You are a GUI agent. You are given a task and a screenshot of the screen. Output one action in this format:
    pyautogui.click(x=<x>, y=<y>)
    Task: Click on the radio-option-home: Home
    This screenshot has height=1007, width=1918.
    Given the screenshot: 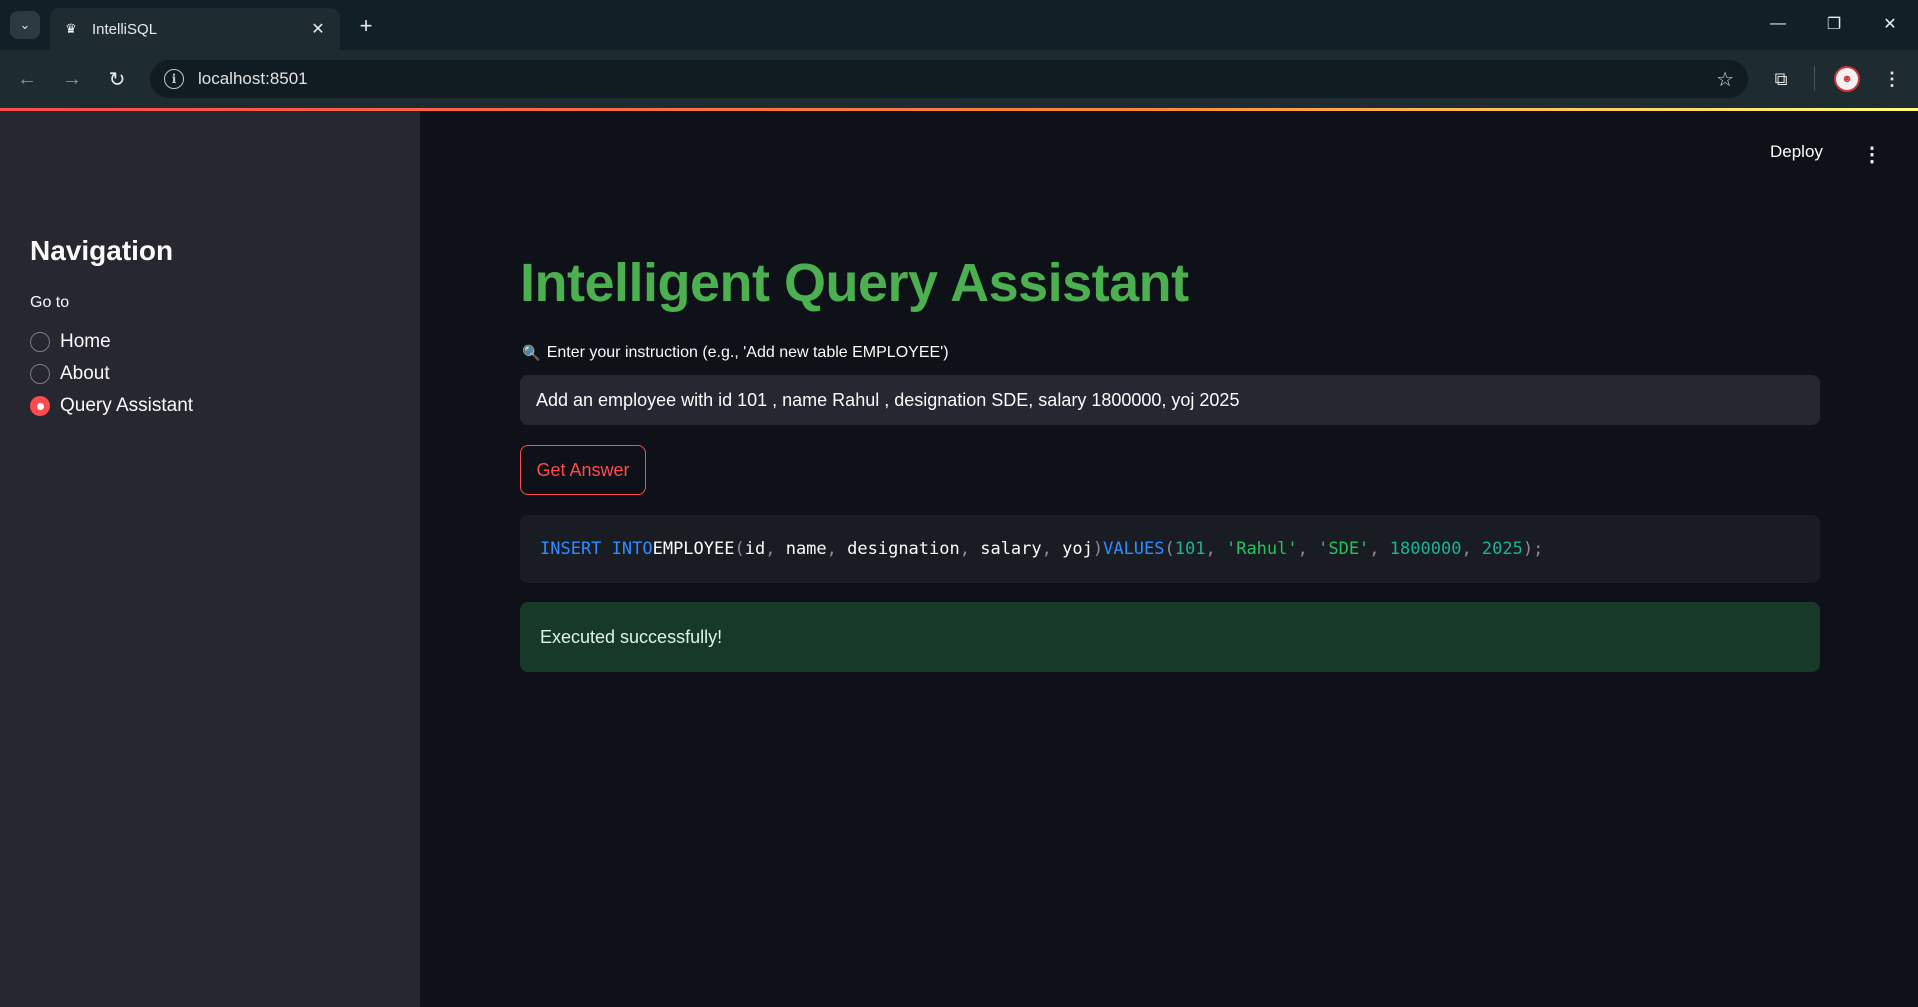 What is the action you would take?
    pyautogui.click(x=70, y=342)
    